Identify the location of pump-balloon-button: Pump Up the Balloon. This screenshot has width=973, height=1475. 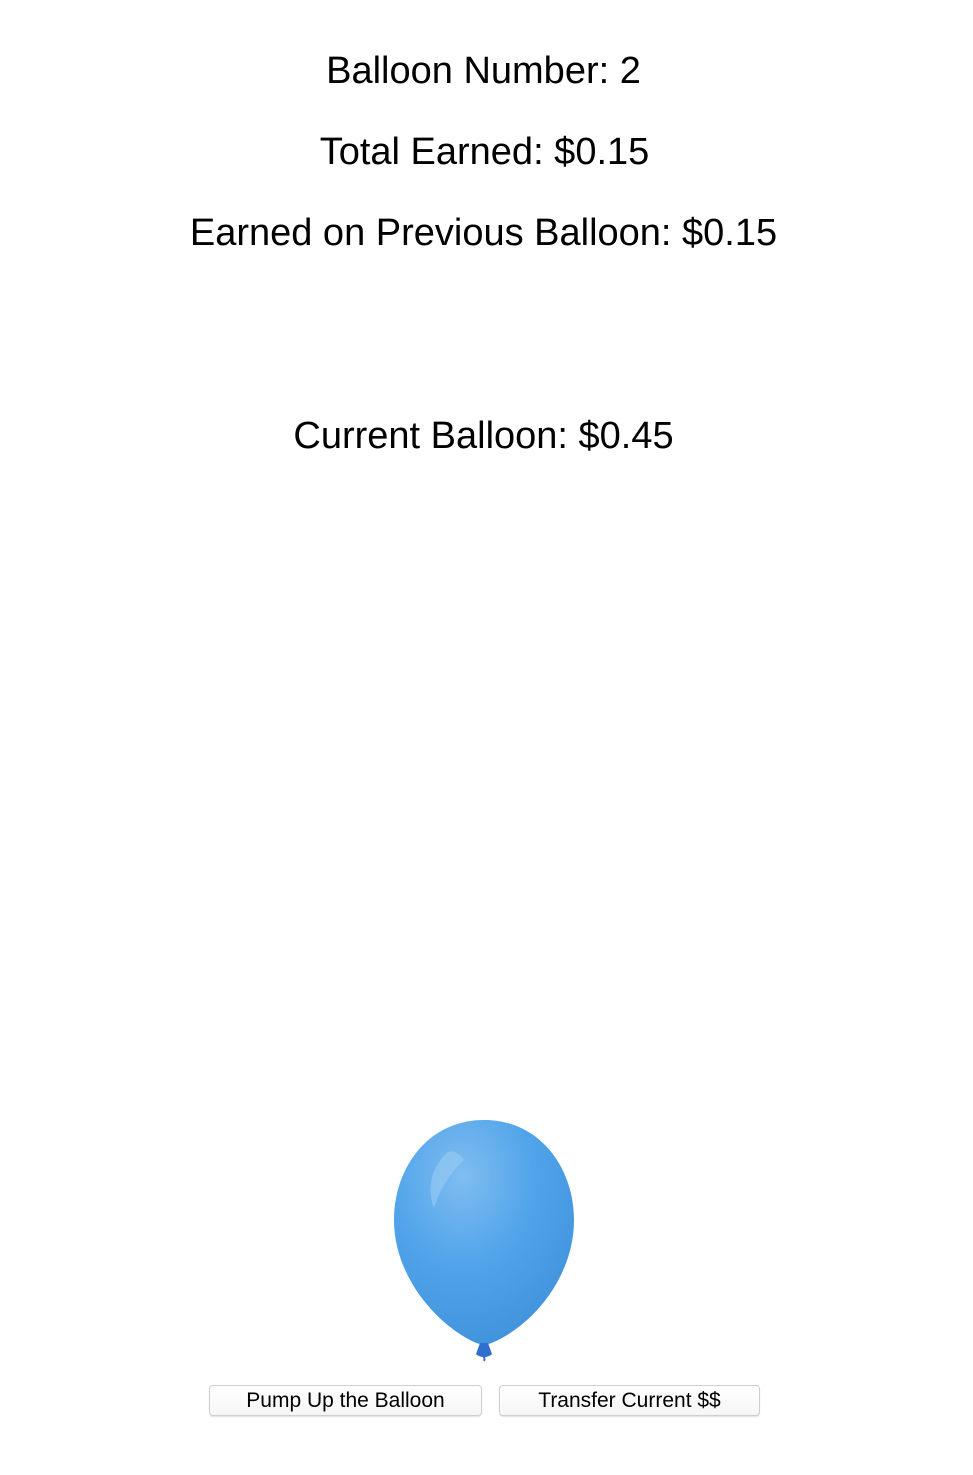
(345, 1400).